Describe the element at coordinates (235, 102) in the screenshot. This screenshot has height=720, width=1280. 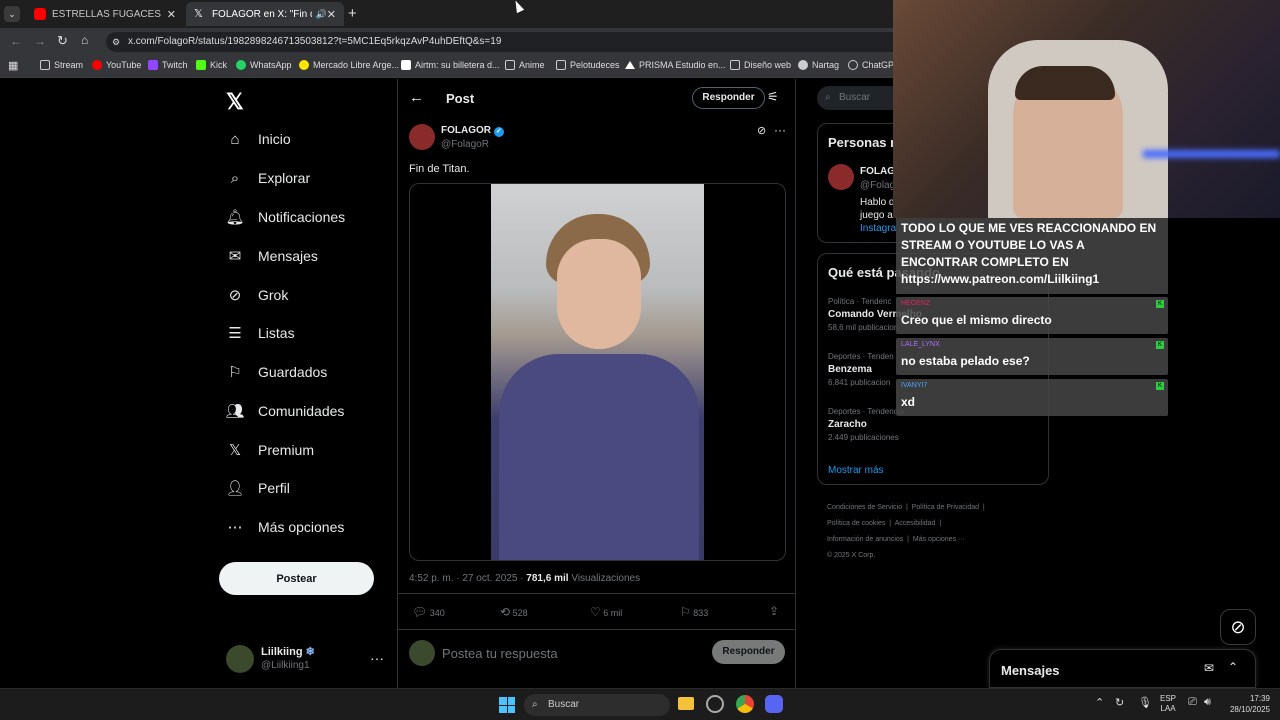
I see `x-logo-icon: 𝕏` at that location.